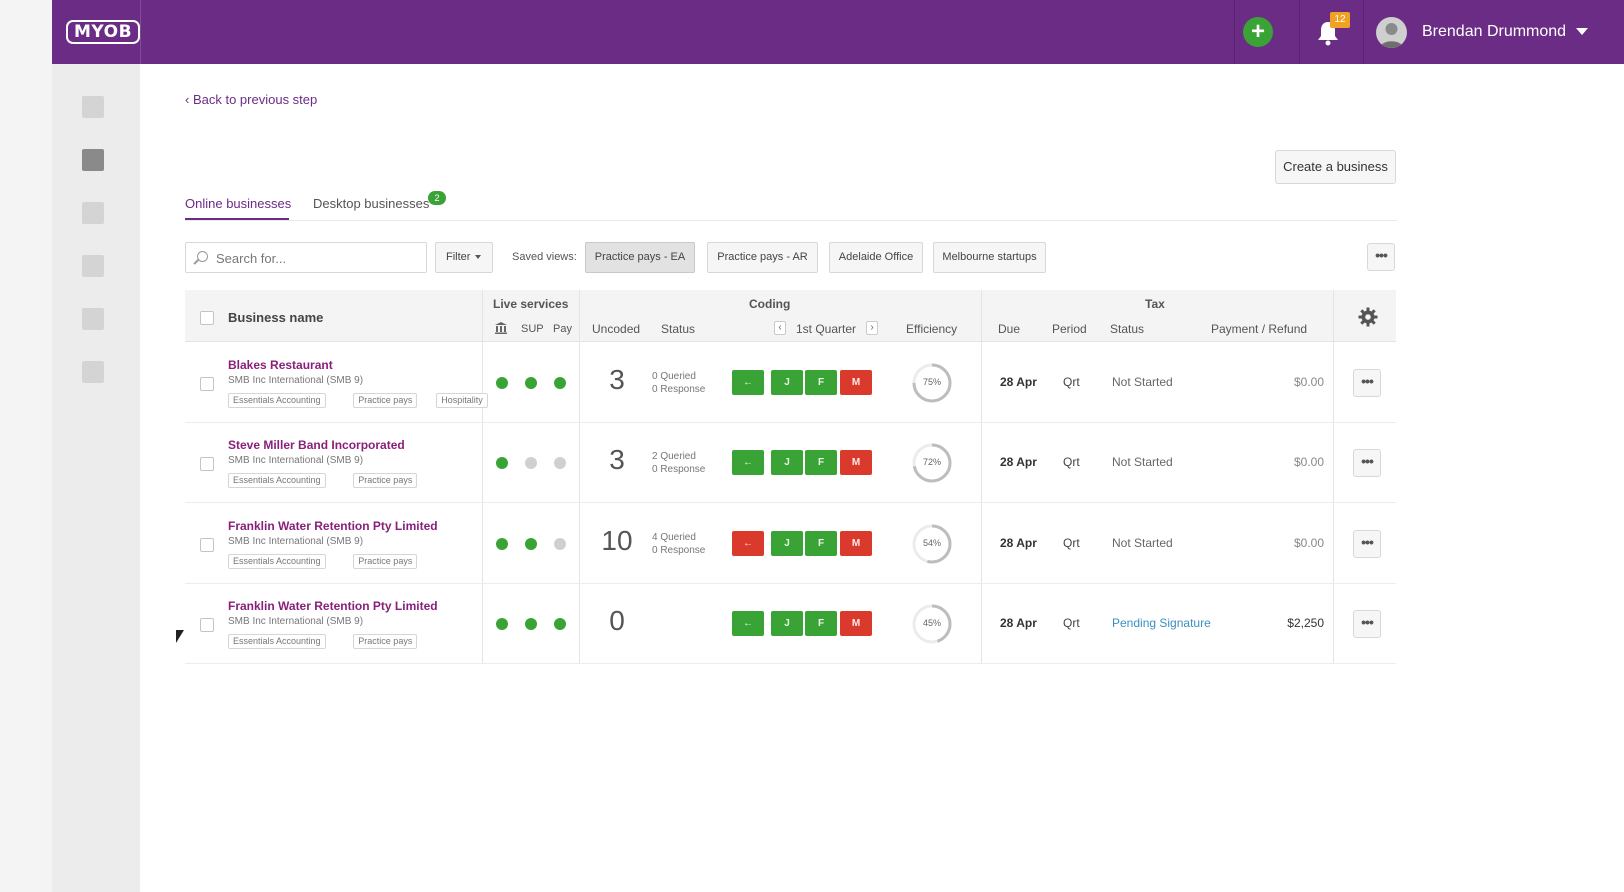 This screenshot has height=892, width=1624. I want to click on search-input, so click(316, 258).